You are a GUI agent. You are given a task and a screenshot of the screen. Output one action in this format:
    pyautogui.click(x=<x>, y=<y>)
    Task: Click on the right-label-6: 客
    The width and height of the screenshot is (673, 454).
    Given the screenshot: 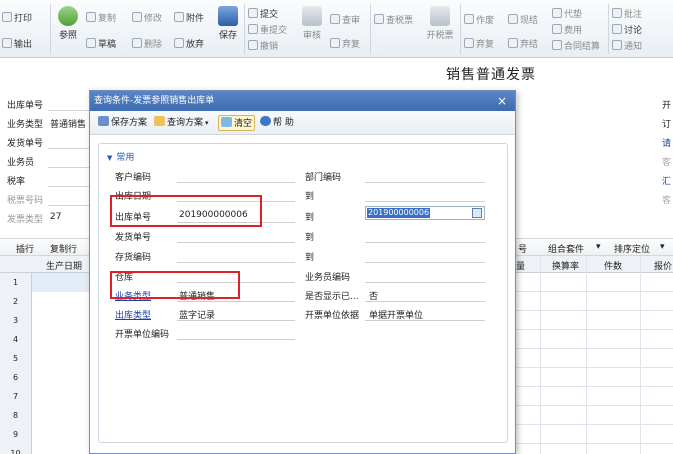 What is the action you would take?
    pyautogui.click(x=667, y=201)
    